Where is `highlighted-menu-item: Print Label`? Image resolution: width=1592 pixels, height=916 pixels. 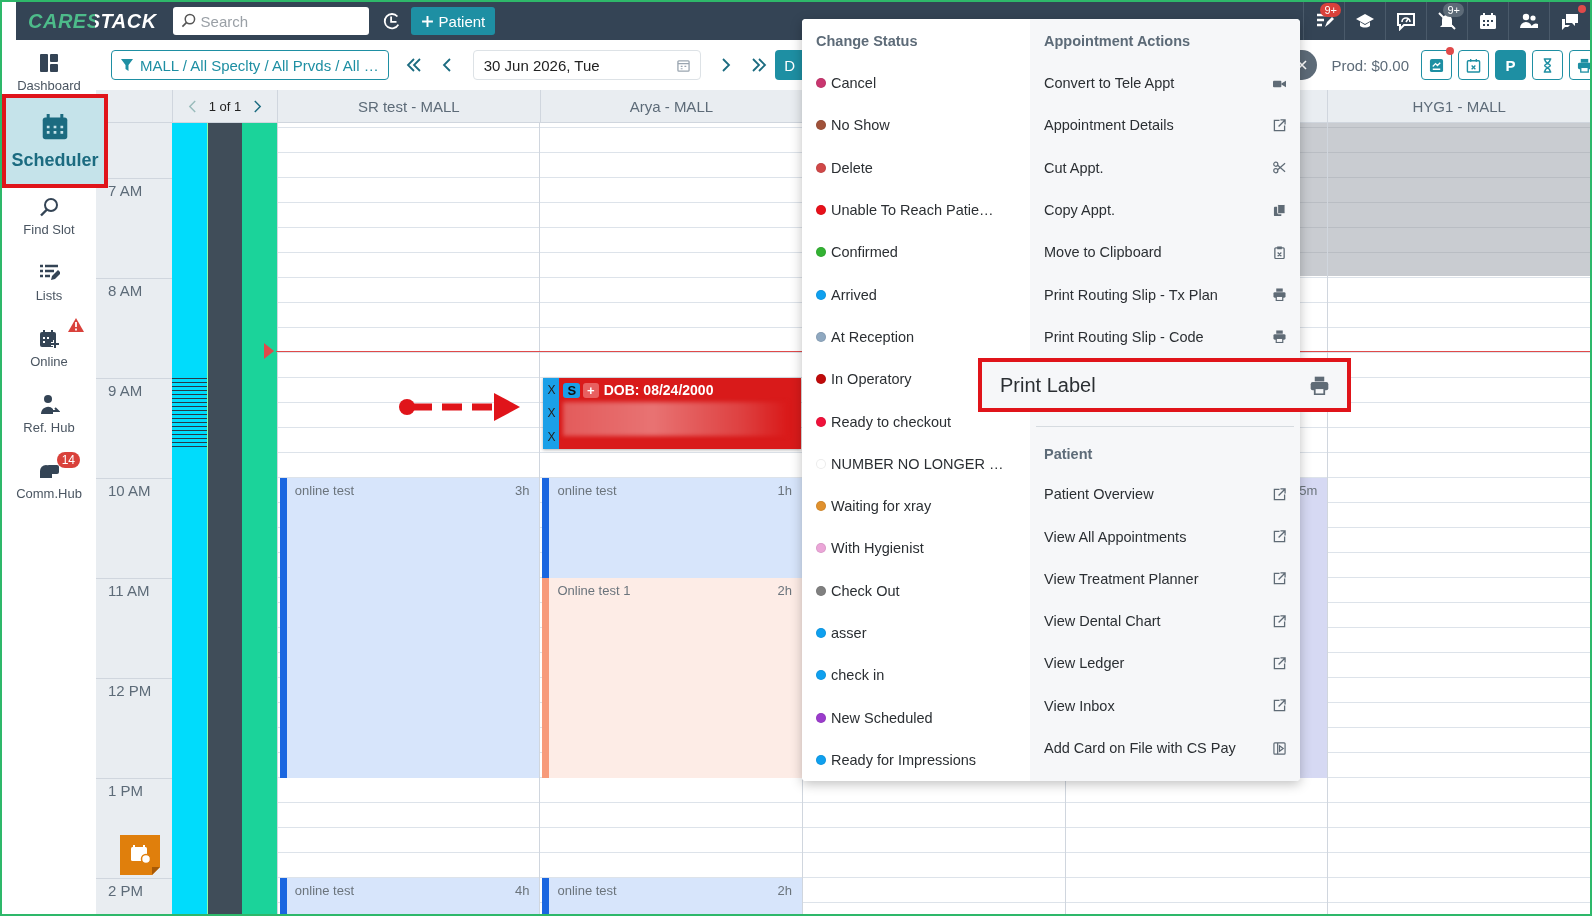
highlighted-menu-item: Print Label is located at coordinates (1164, 385).